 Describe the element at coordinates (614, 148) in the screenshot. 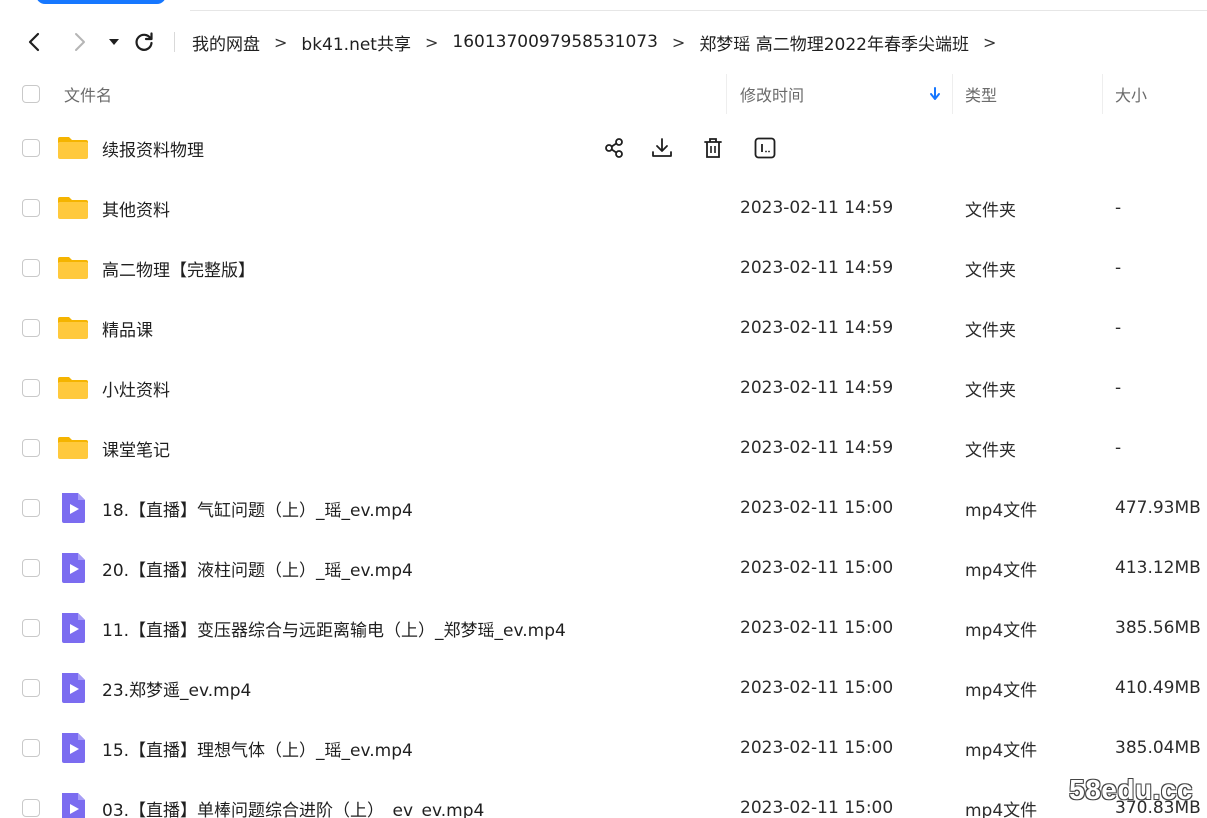

I see `share-button` at that location.